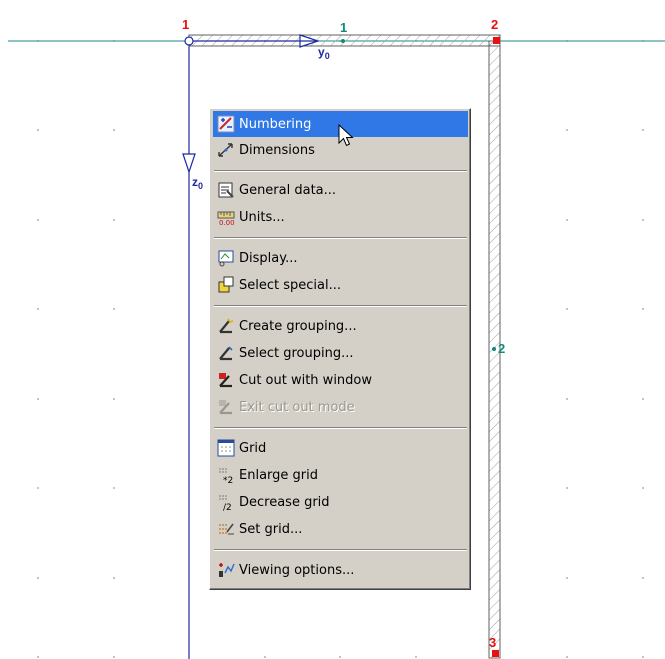 The image size is (665, 659). What do you see at coordinates (226, 380) in the screenshot?
I see `cut-out-window-icon` at bounding box center [226, 380].